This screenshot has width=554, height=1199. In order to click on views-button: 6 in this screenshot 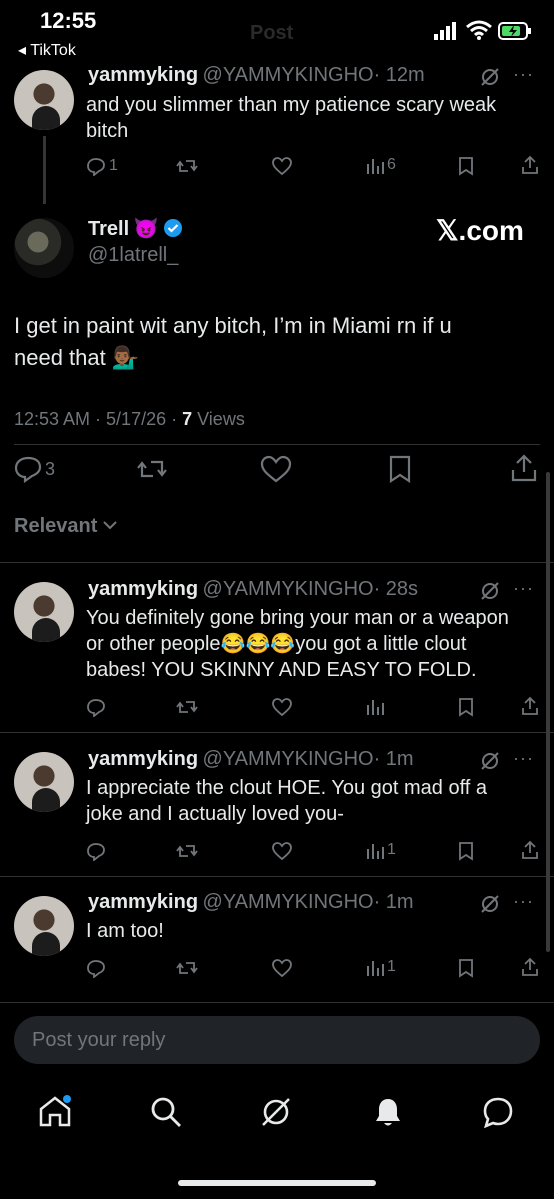, I will do `click(381, 165)`.